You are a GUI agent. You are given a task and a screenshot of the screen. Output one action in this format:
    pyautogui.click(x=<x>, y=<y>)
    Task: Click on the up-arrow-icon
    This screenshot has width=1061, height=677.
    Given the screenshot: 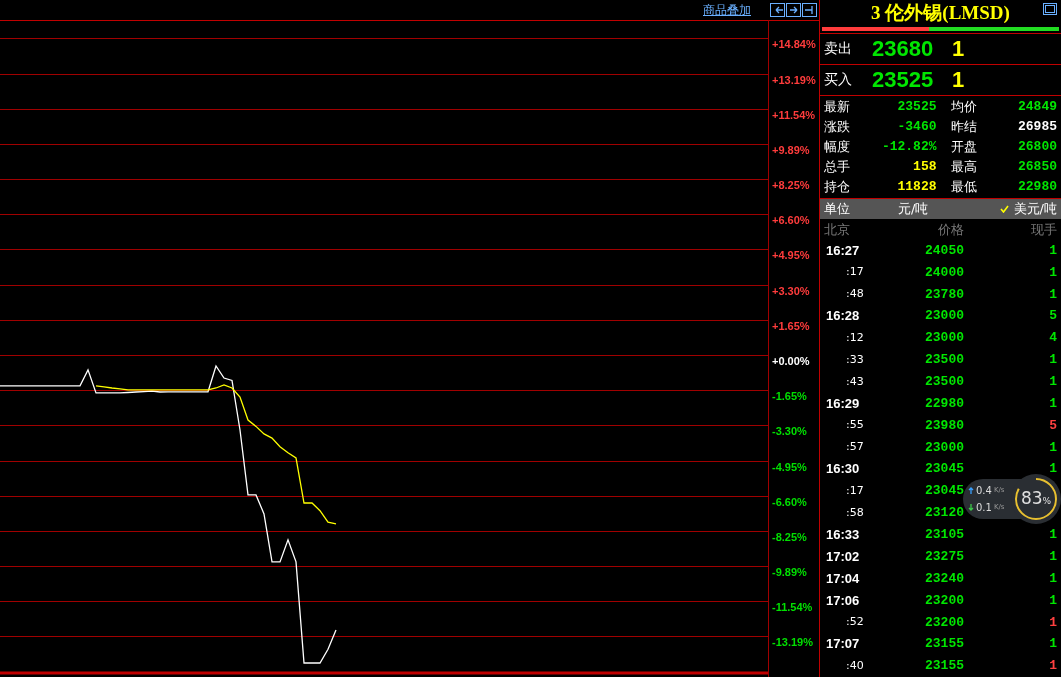 What is the action you would take?
    pyautogui.click(x=971, y=490)
    